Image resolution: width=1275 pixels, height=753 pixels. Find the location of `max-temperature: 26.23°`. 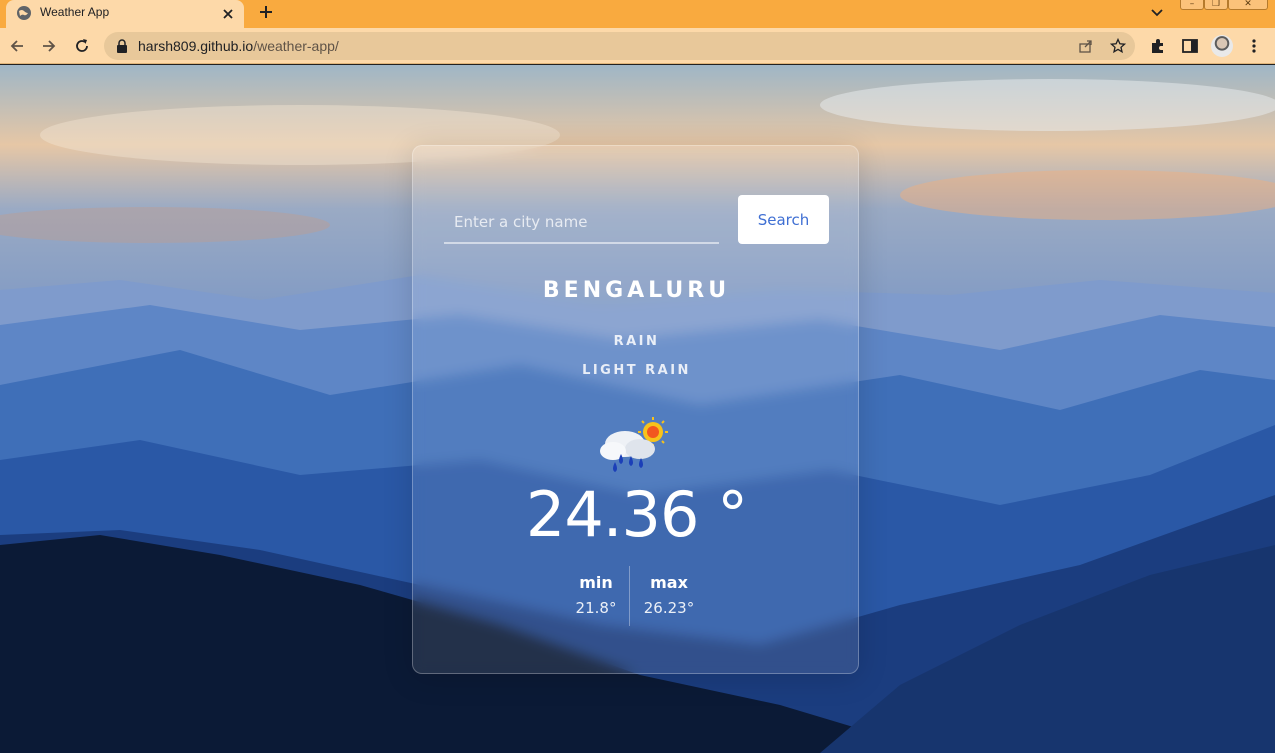

max-temperature: 26.23° is located at coordinates (669, 608).